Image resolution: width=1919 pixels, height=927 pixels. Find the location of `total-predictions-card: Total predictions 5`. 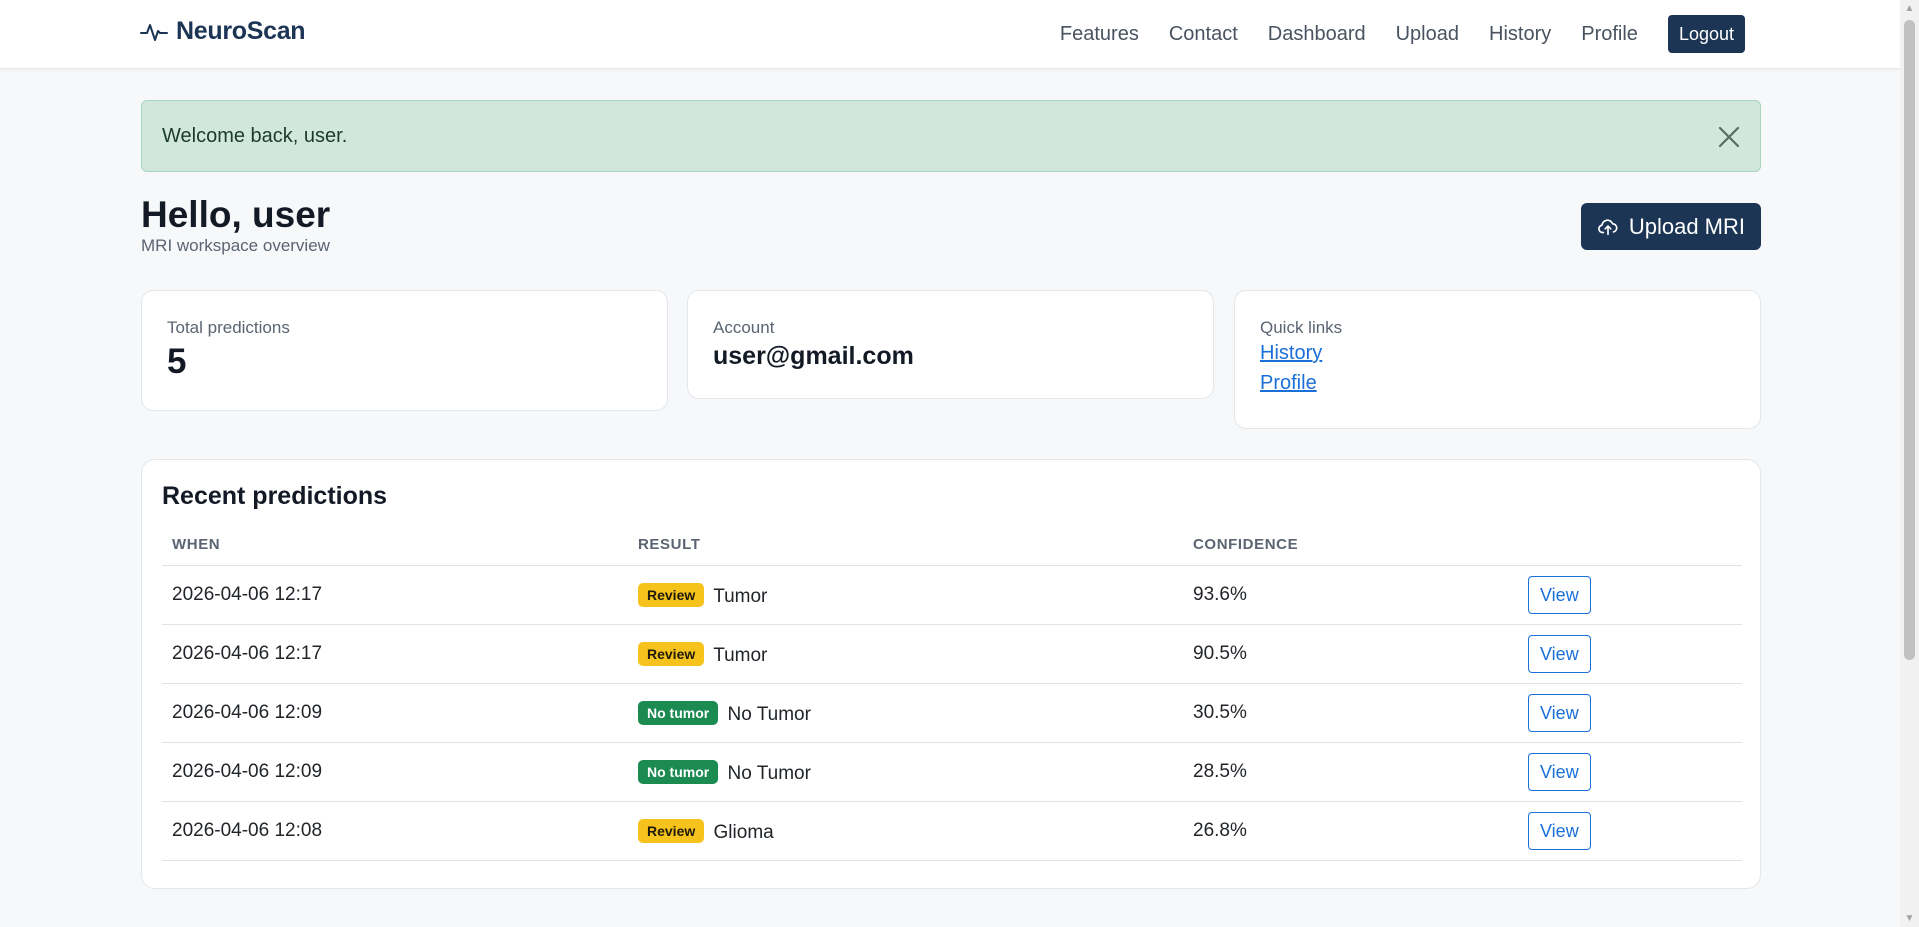

total-predictions-card: Total predictions 5 is located at coordinates (404, 350).